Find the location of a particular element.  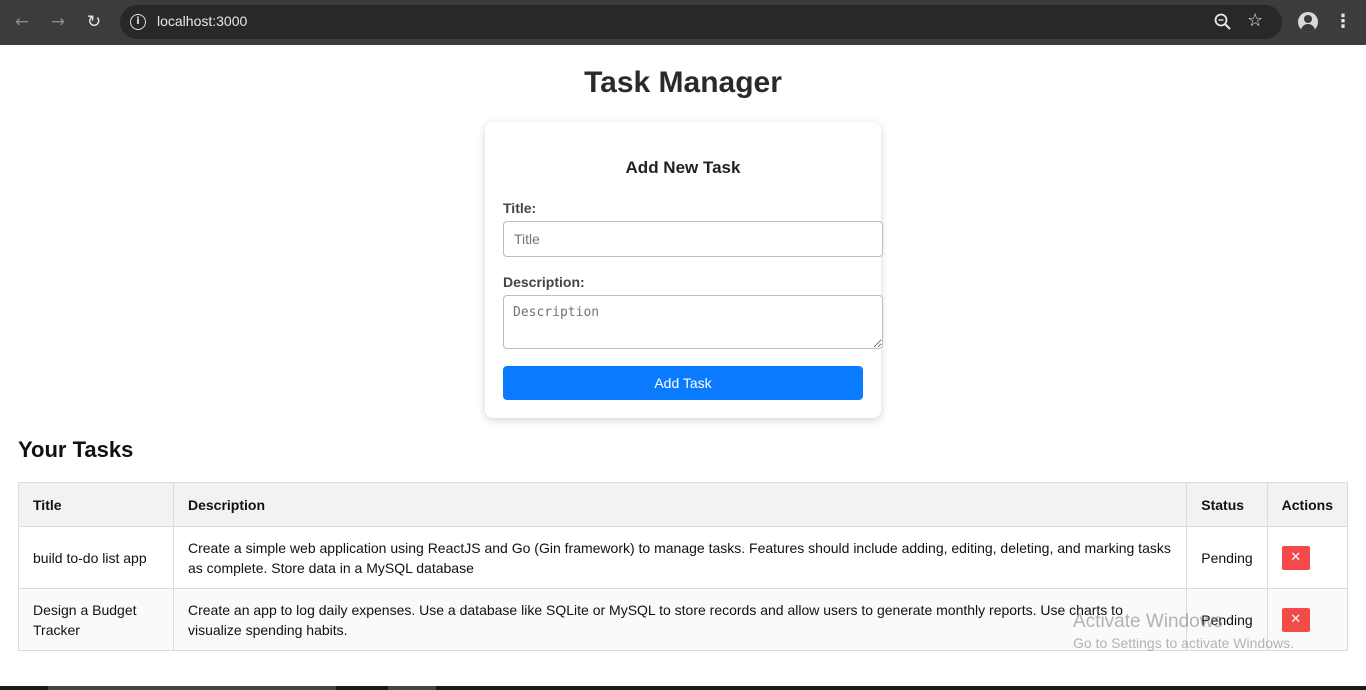

browser-toolbar: ← → ↻ i localhost:3000 ☆ ⋮ is located at coordinates (683, 22).